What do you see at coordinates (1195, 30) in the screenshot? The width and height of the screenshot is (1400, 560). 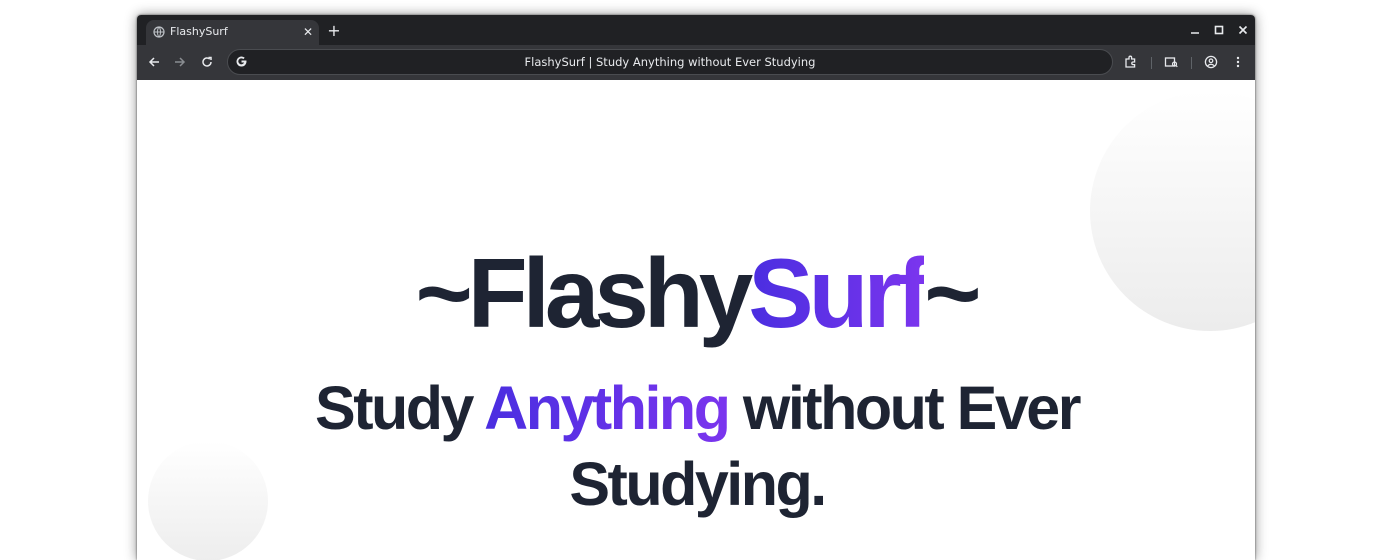 I see `minimize-icon` at bounding box center [1195, 30].